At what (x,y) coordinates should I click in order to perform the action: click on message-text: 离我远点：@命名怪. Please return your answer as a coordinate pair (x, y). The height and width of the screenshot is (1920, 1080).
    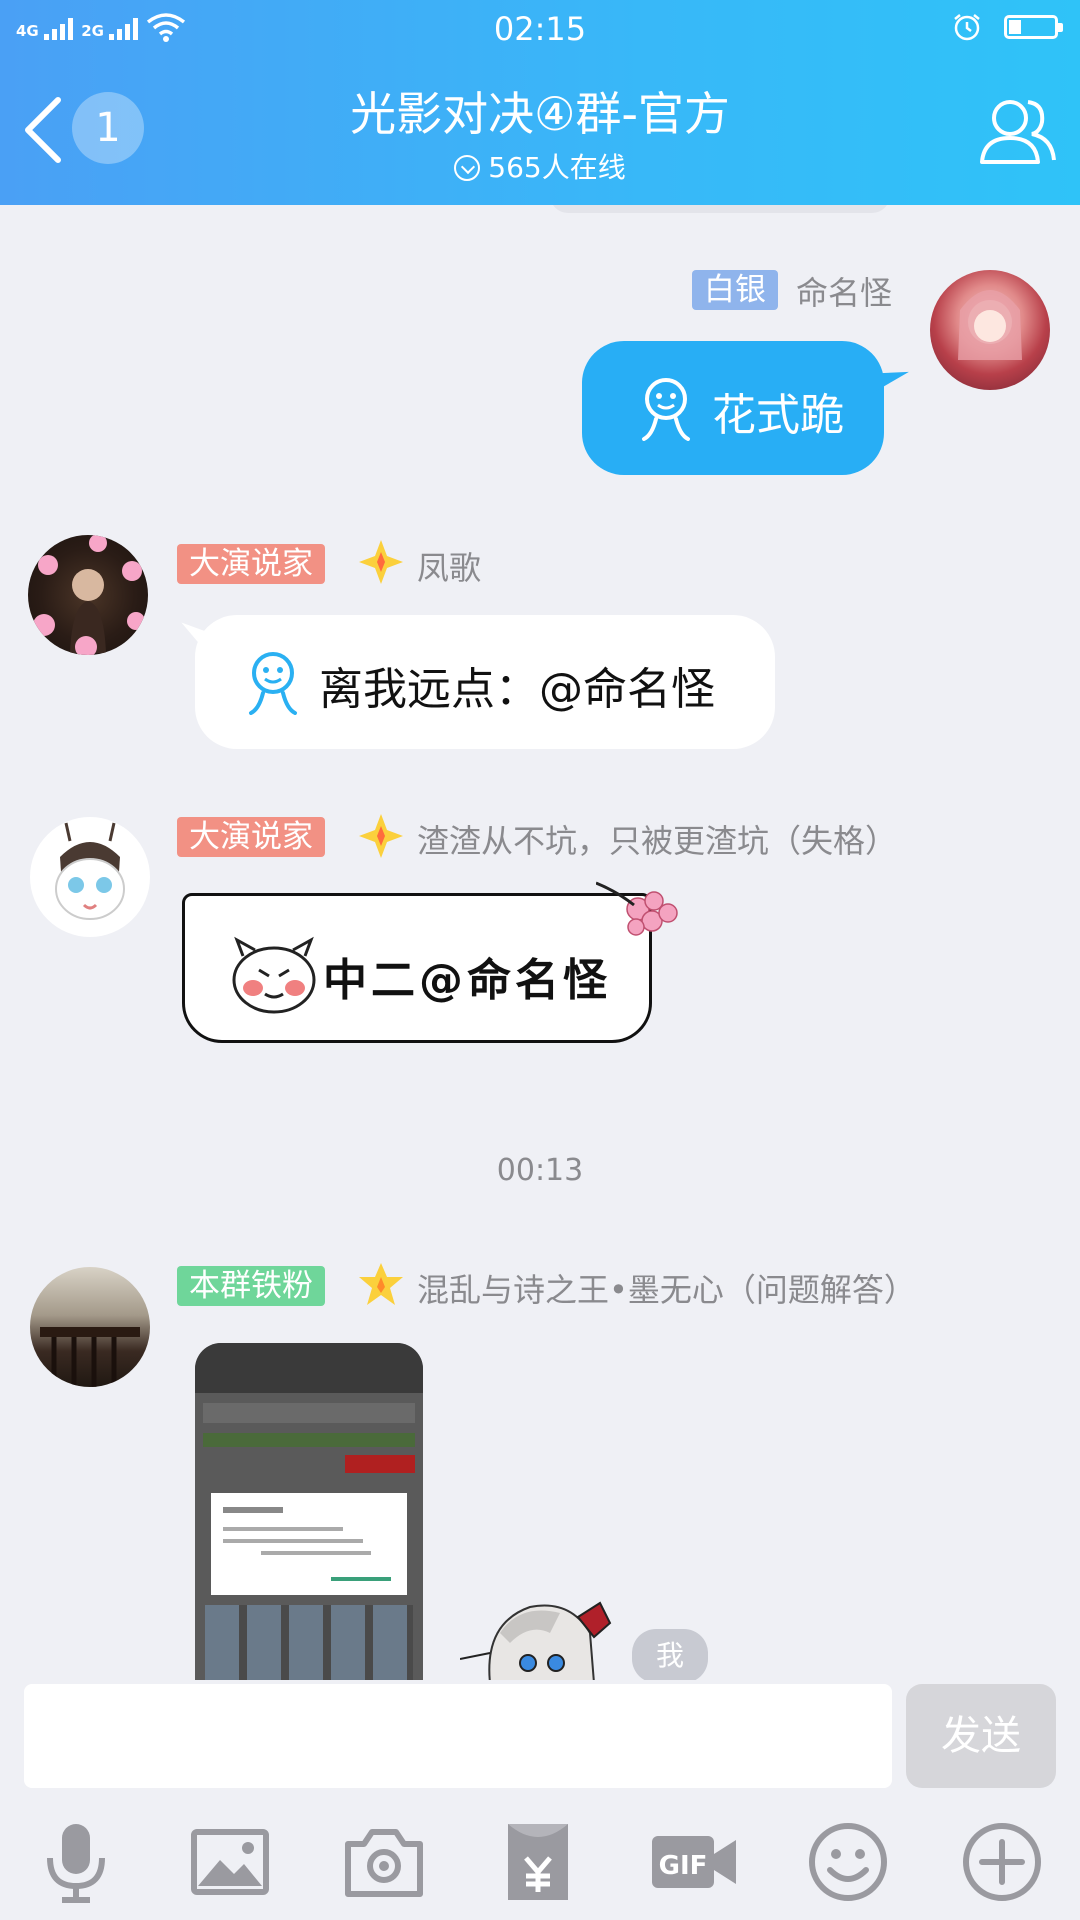
    Looking at the image, I should click on (517, 689).